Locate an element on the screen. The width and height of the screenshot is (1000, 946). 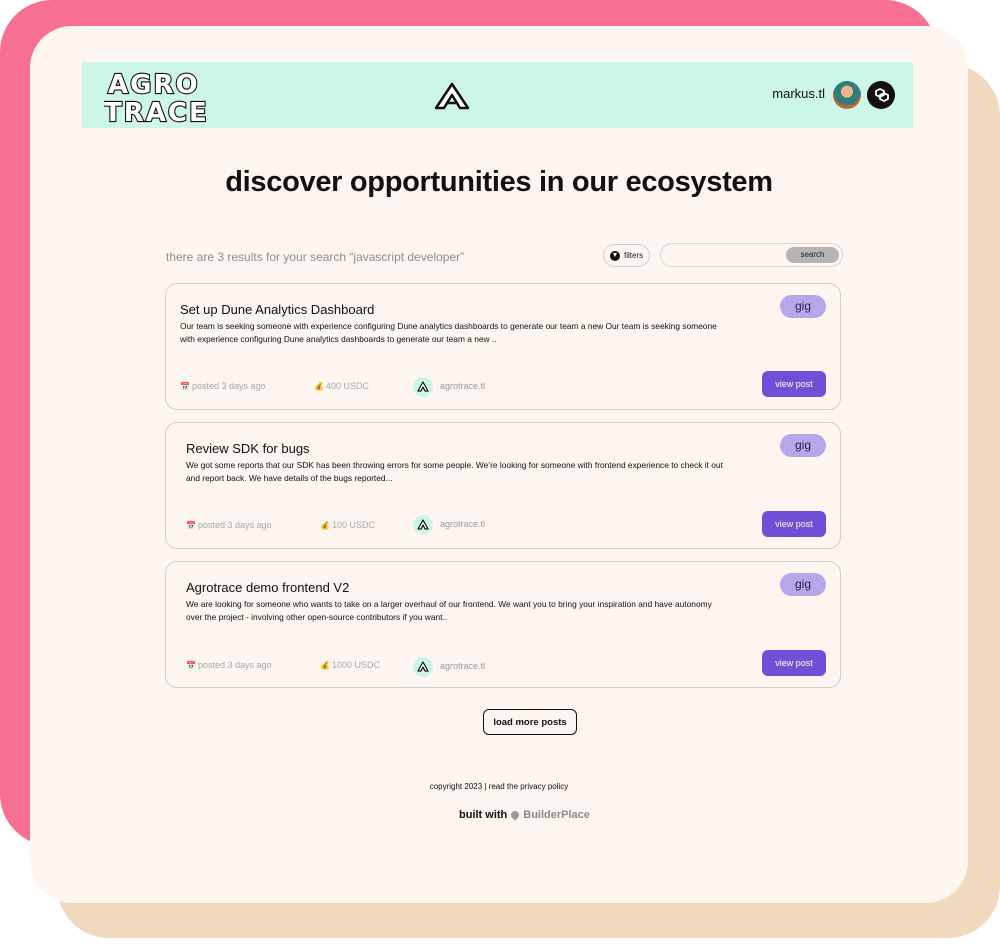
logo-line-2: TRACE is located at coordinates (156, 111).